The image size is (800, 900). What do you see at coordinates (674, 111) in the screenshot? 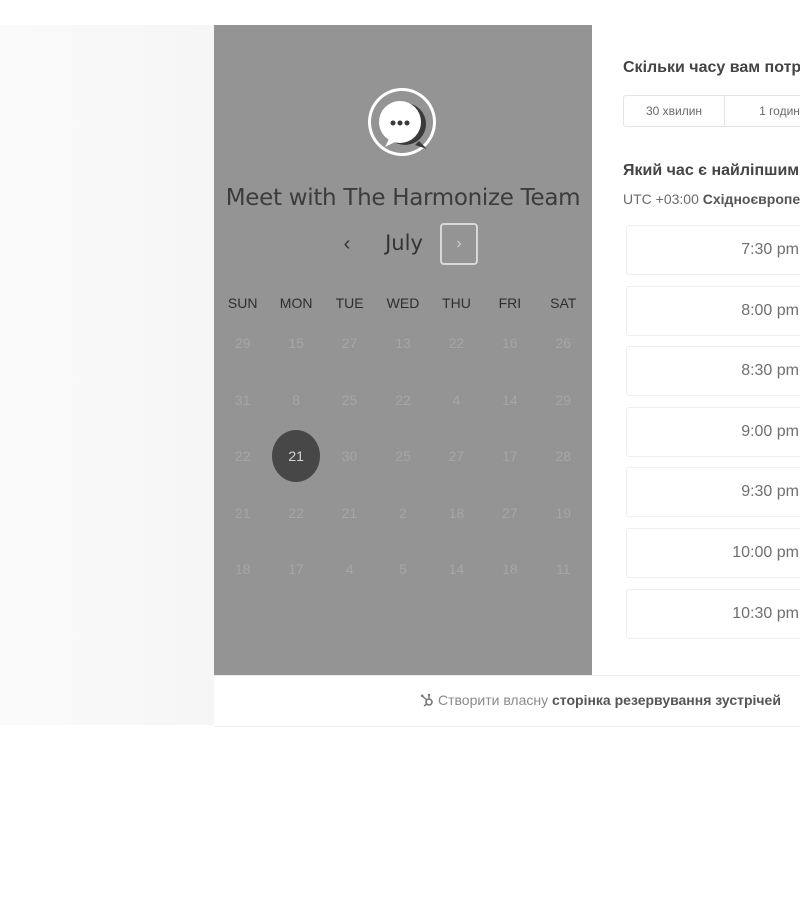
I see `duration-option-30min: 30 хвилин` at bounding box center [674, 111].